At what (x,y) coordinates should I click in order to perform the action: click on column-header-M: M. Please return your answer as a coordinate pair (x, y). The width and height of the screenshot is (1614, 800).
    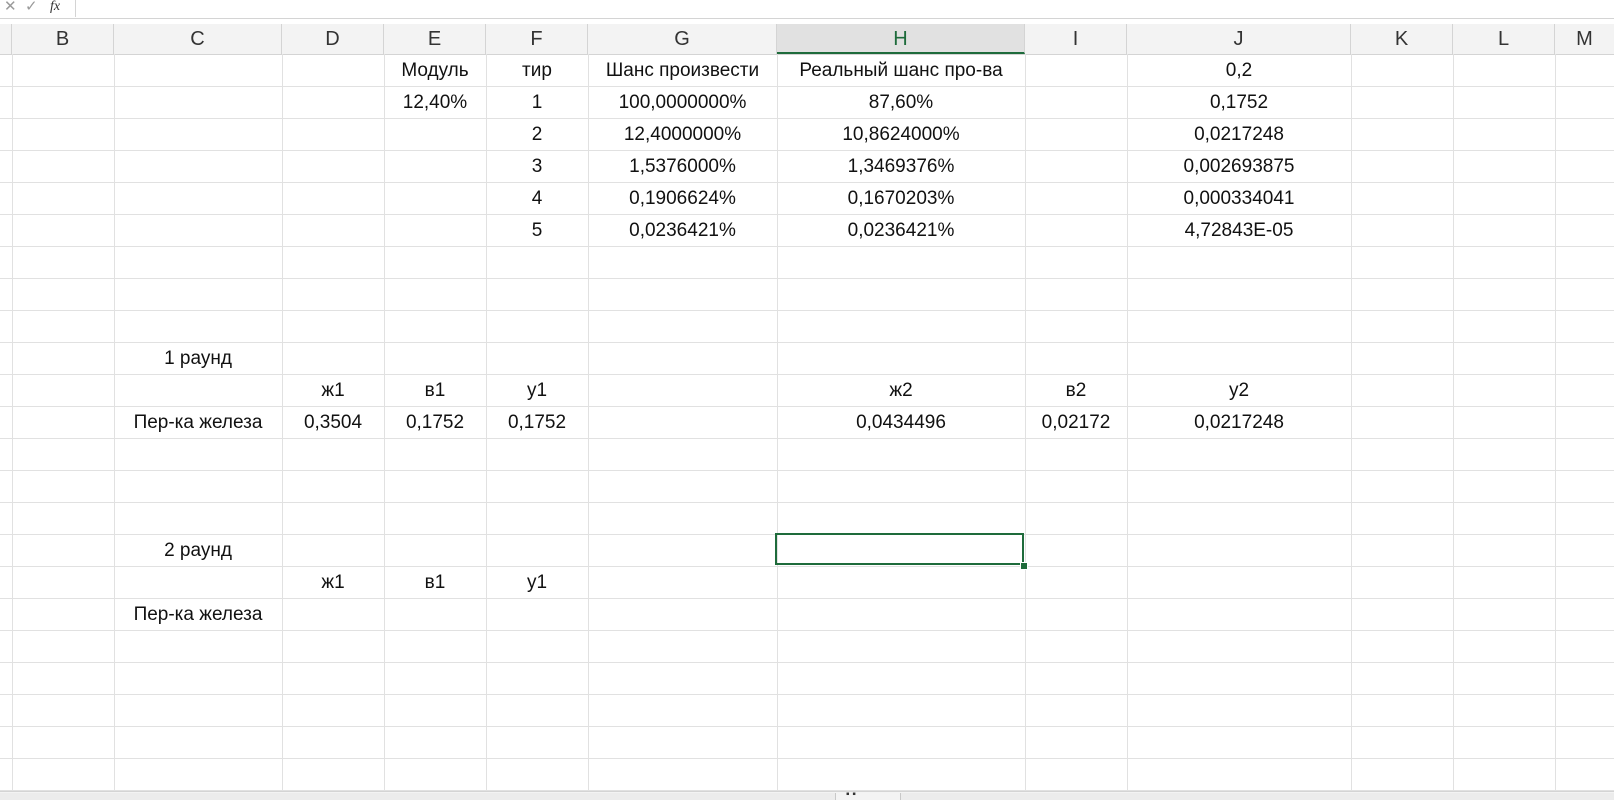
    Looking at the image, I should click on (1584, 39).